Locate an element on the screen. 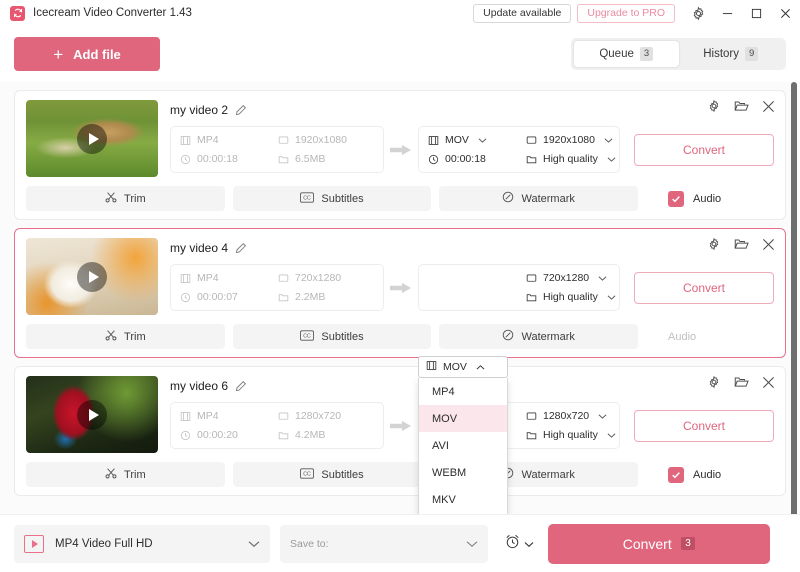  upgrade-to-pro-button: Upgrade to PRO is located at coordinates (626, 13).